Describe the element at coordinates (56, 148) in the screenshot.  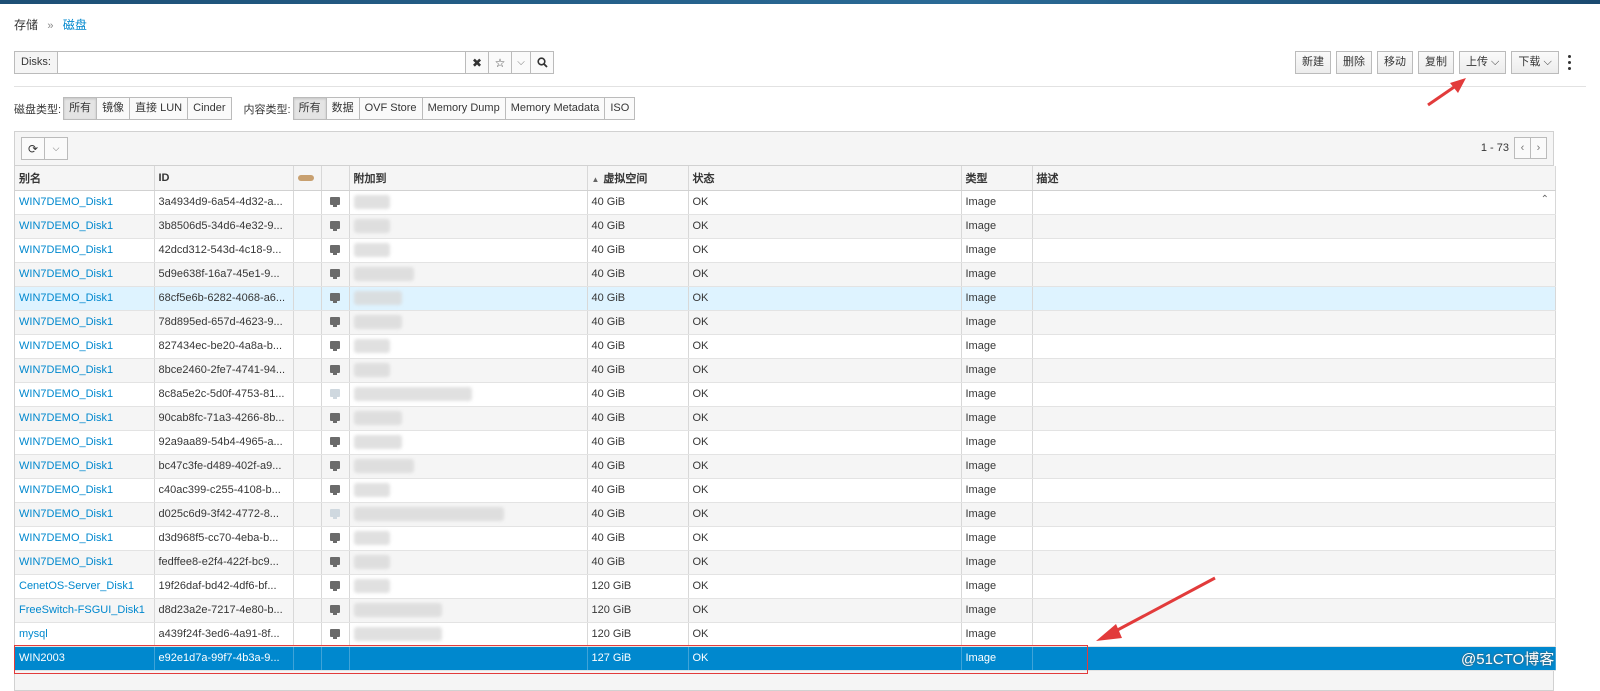
I see `refresh-dropdown-icon: ⌵` at that location.